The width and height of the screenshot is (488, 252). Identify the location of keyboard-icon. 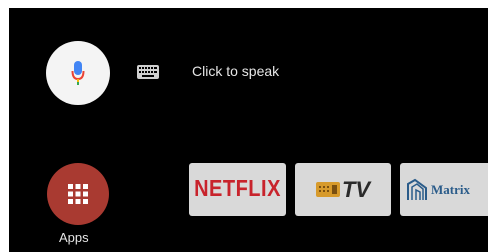
(148, 72).